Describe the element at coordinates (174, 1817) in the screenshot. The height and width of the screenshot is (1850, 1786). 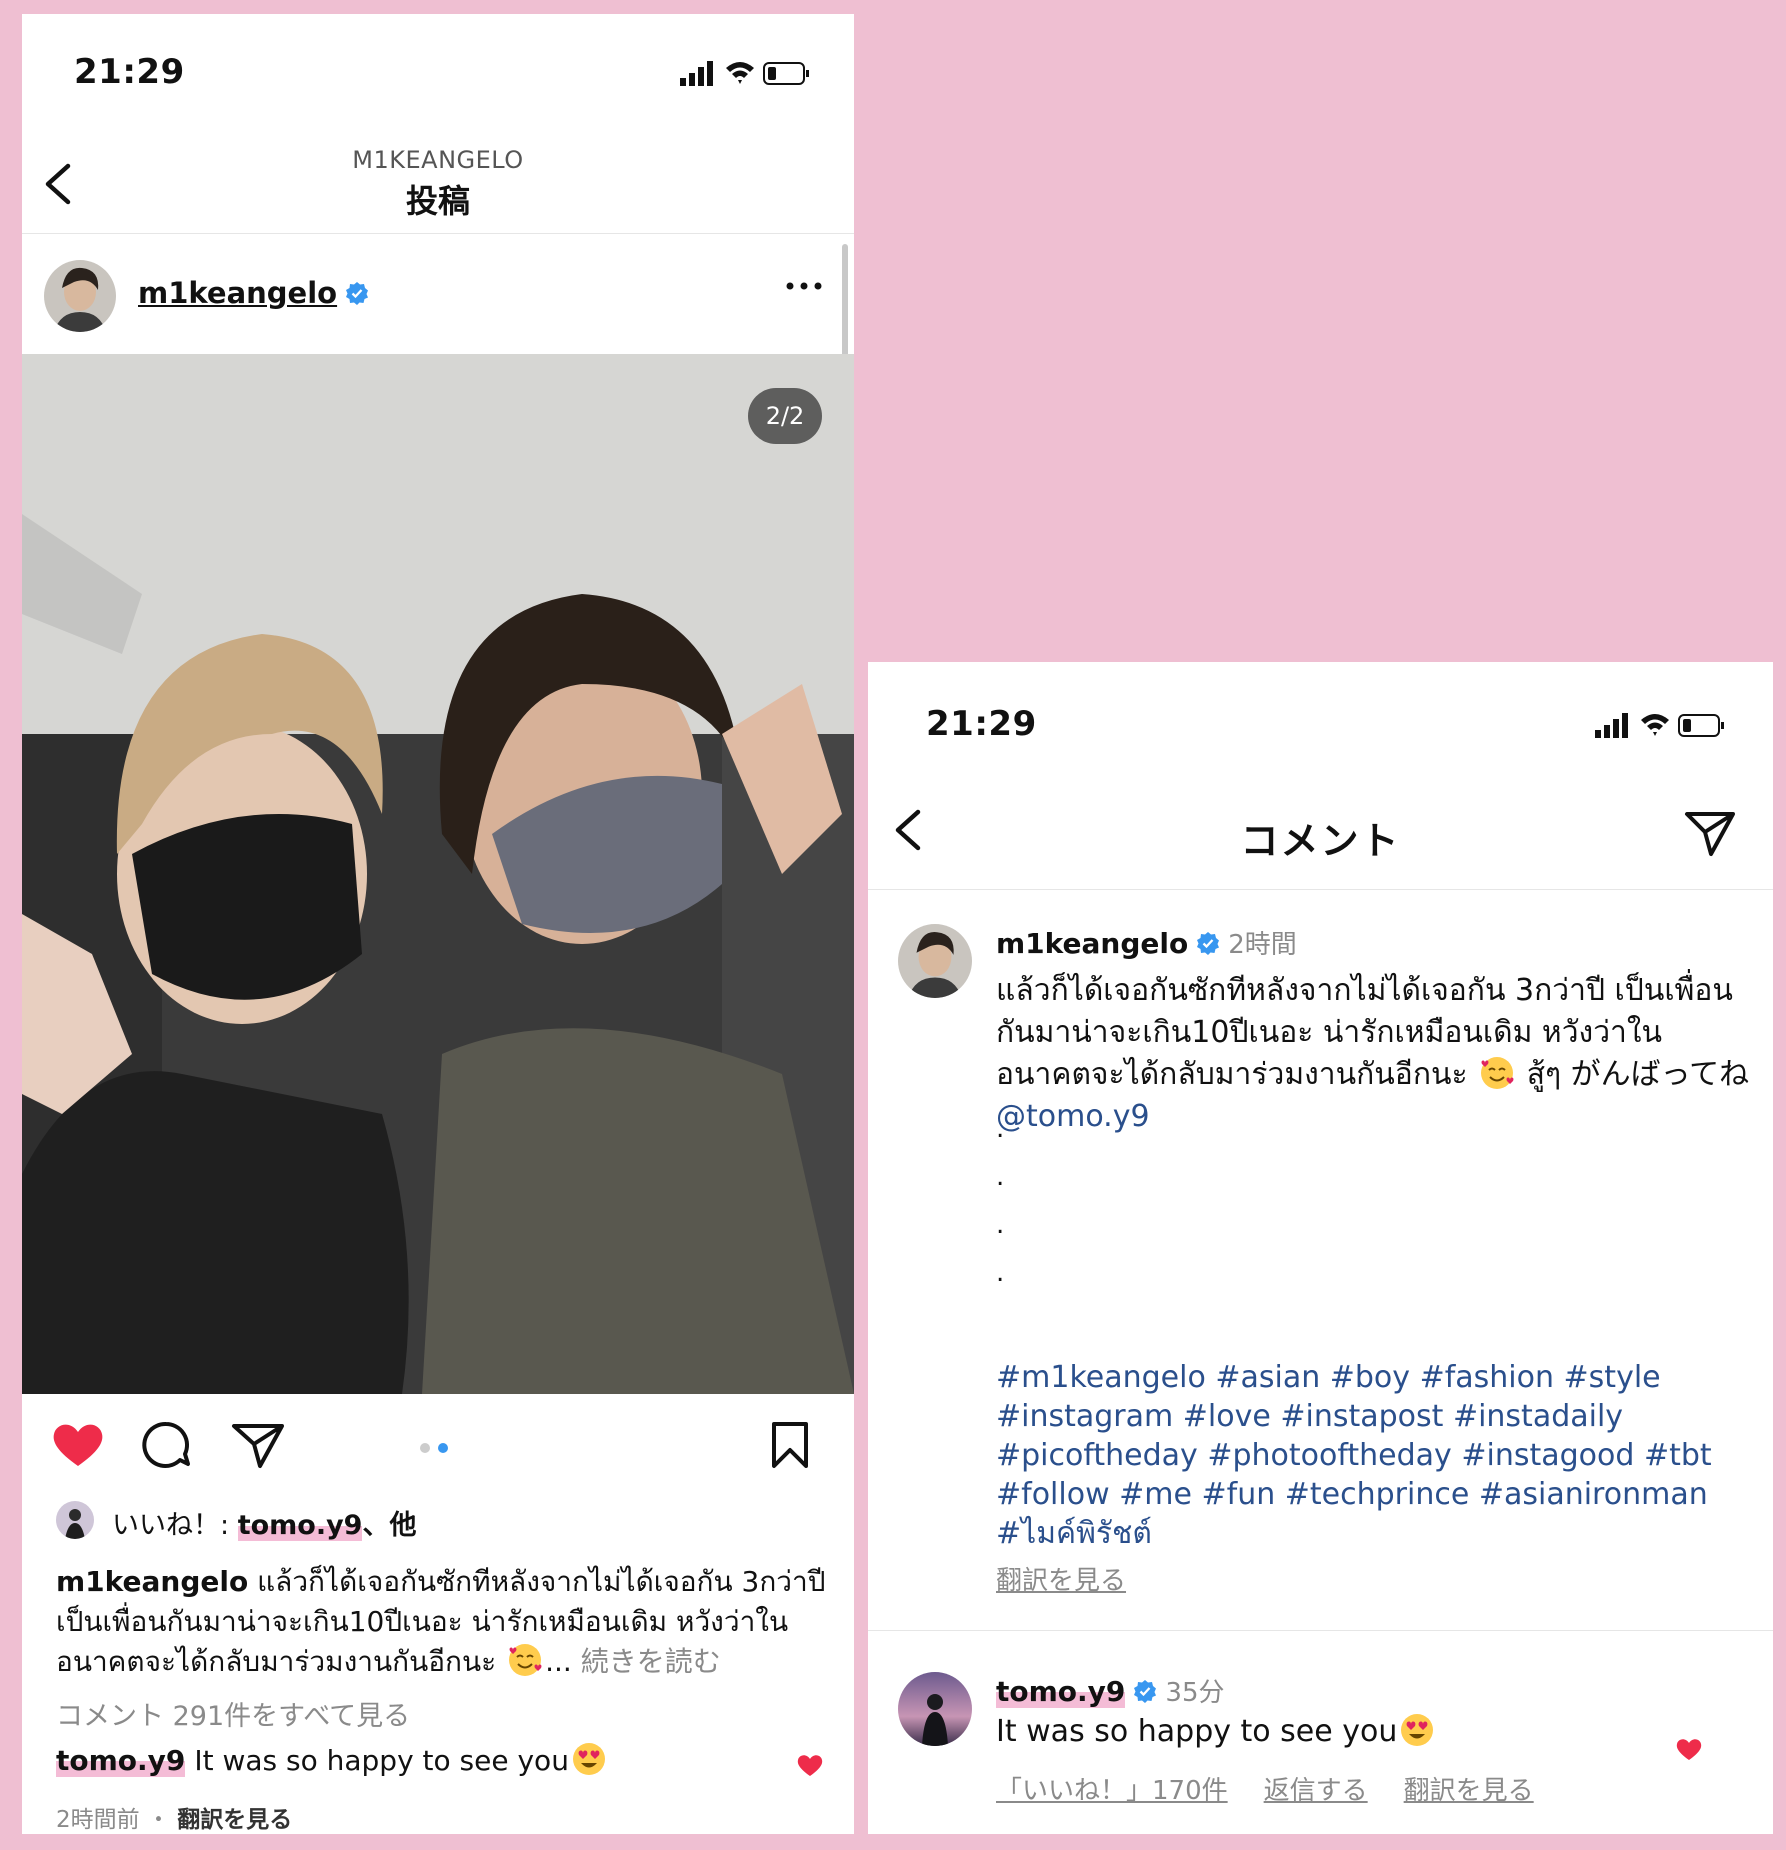
I see `post-meta: 2時間前 ・ 翻訳を見る` at that location.